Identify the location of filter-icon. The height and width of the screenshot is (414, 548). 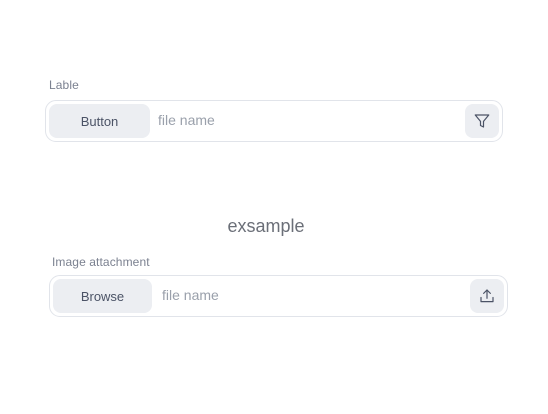
(482, 121).